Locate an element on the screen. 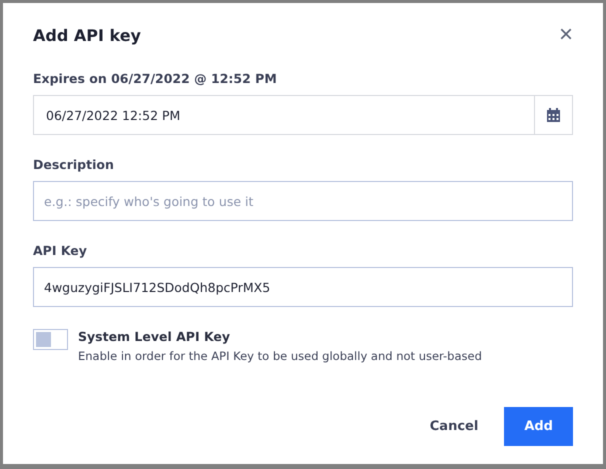 The width and height of the screenshot is (606, 469). toggle-switch is located at coordinates (50, 339).